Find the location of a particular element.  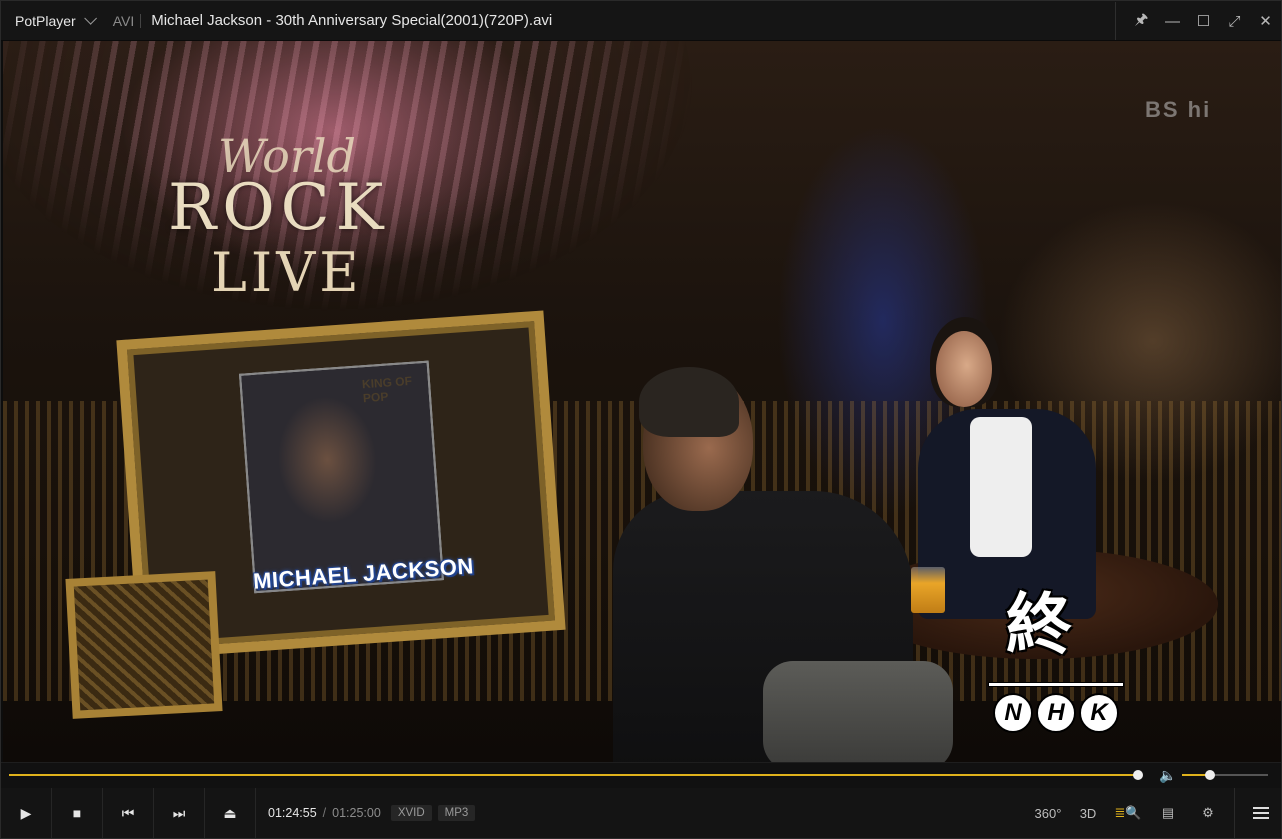

controls-divider is located at coordinates (1234, 813).